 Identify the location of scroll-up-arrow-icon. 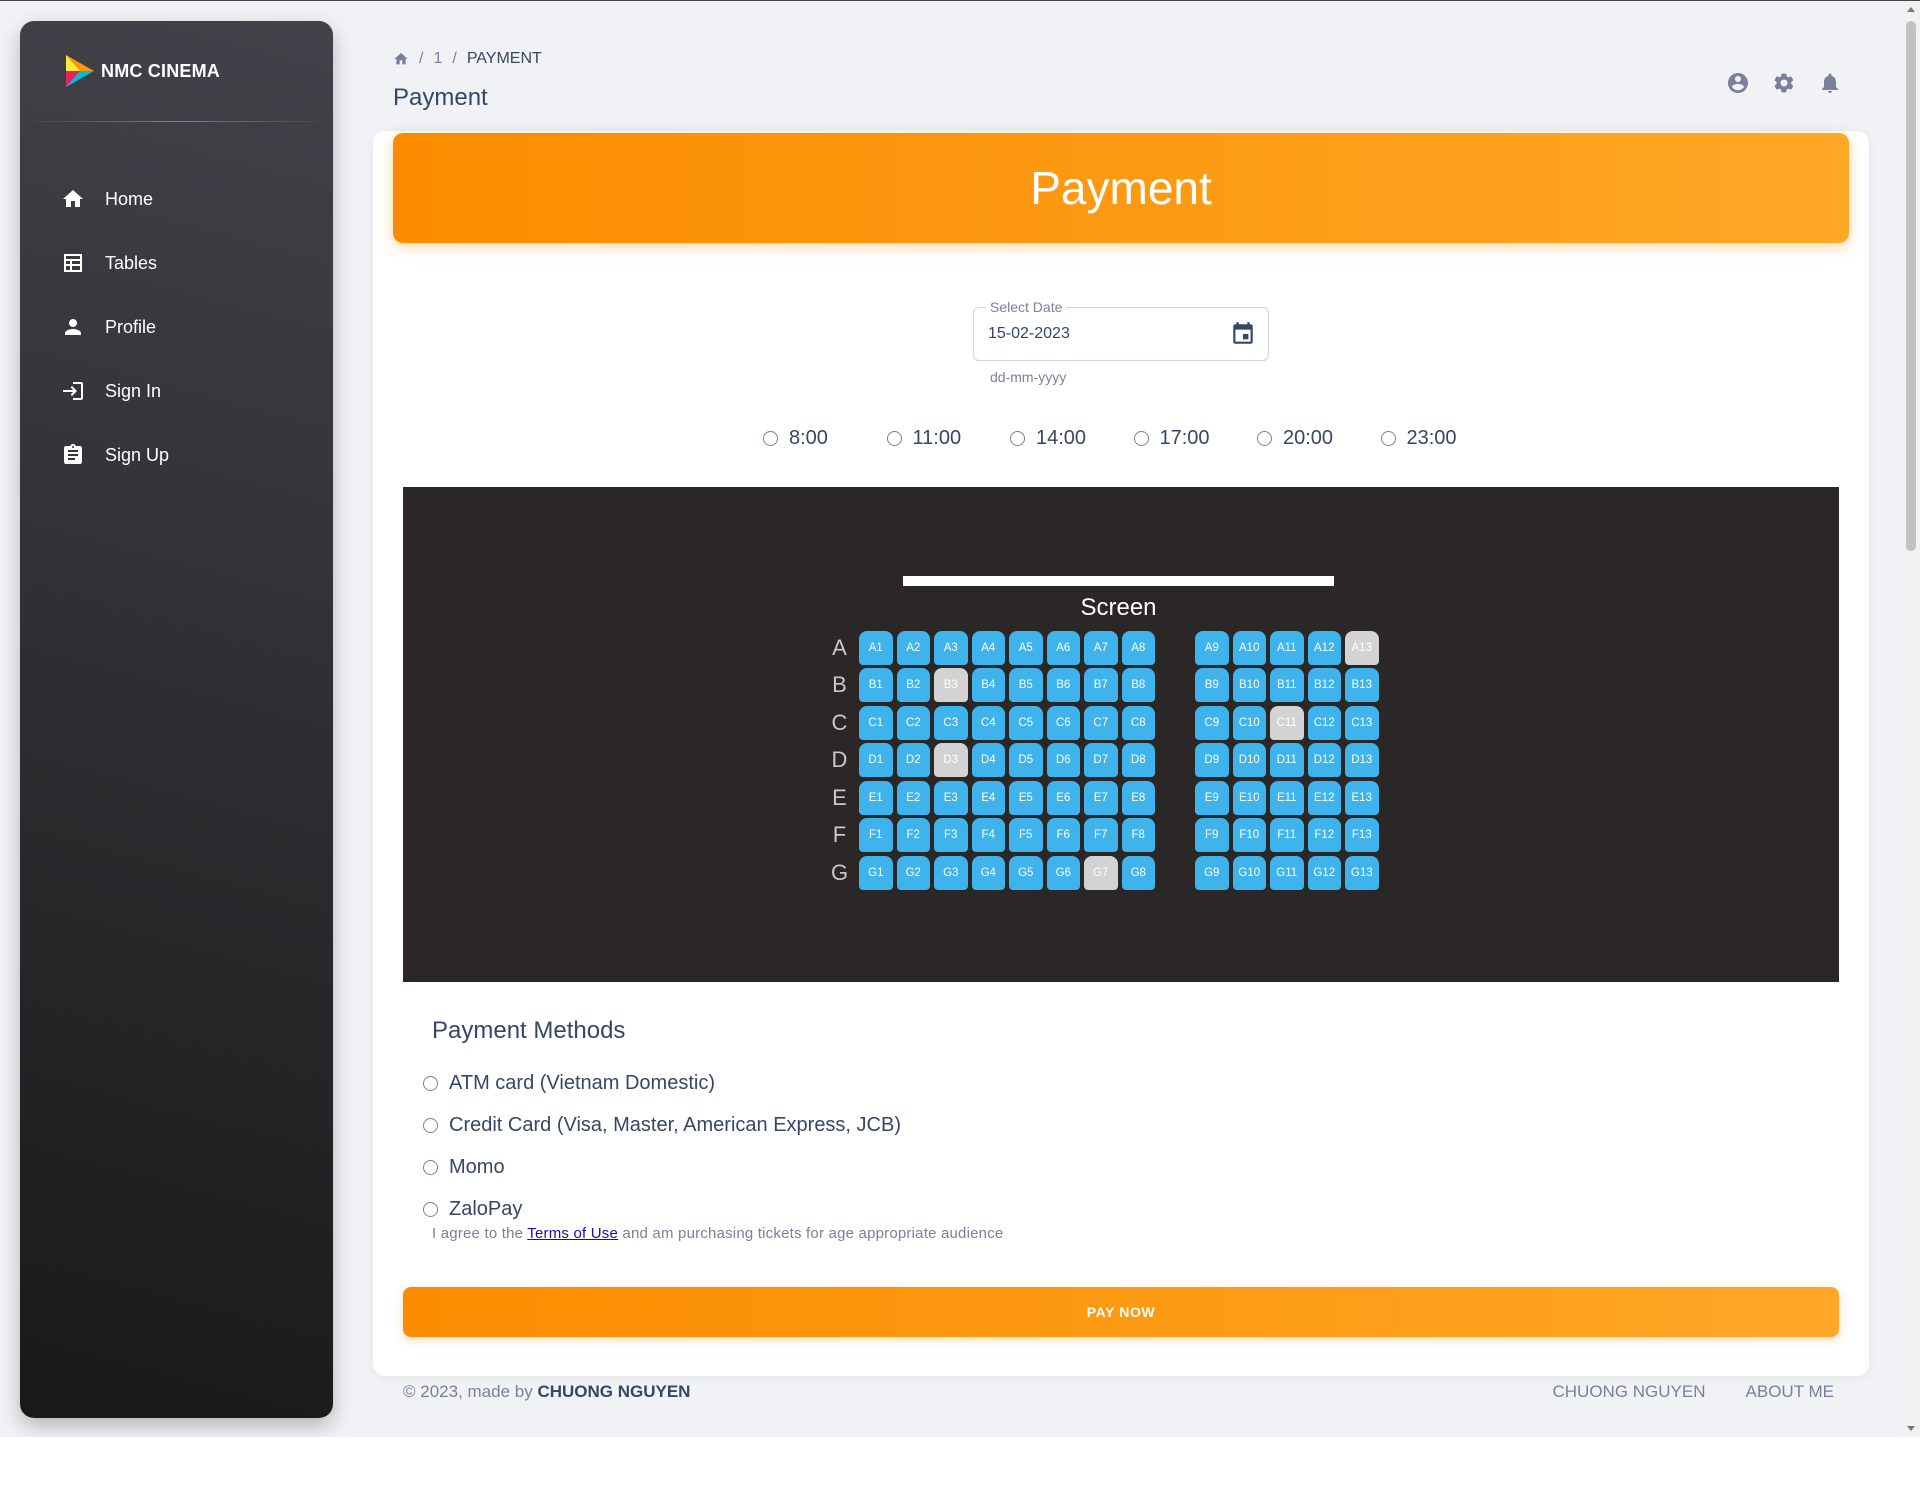
(1911, 9).